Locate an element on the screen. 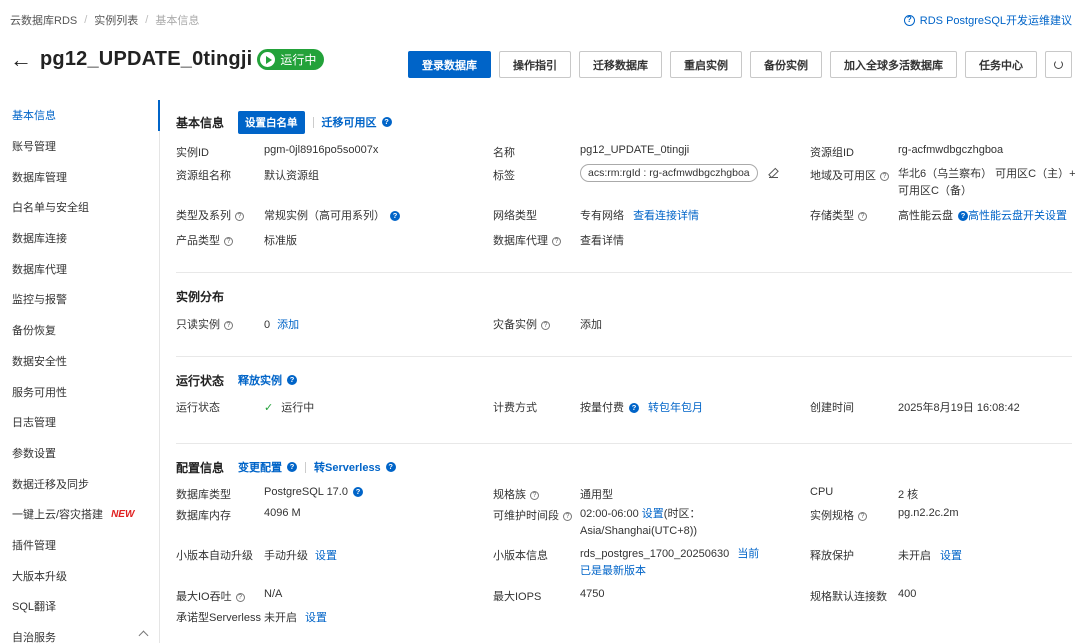 This screenshot has height=643, width=1080. region-value: 华北6（乌兰察布） 可用区C（主）+ 可用区C（备） is located at coordinates (987, 182).